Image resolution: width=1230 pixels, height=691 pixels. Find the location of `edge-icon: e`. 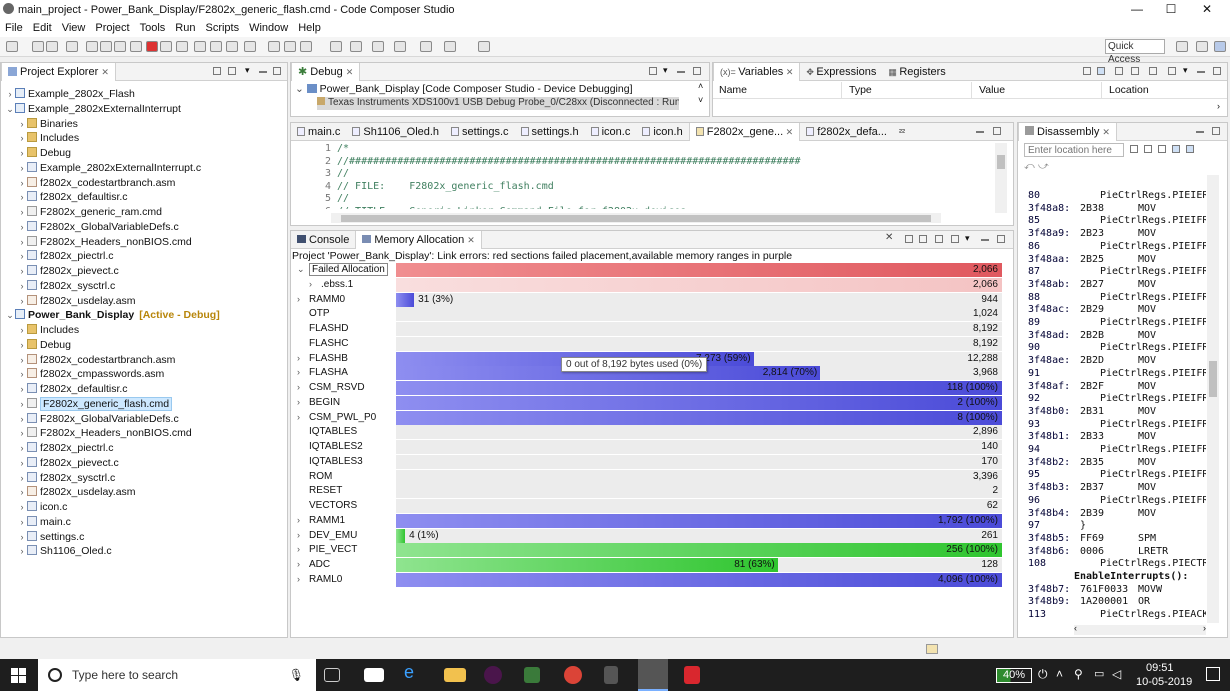

edge-icon: e is located at coordinates (415, 672).